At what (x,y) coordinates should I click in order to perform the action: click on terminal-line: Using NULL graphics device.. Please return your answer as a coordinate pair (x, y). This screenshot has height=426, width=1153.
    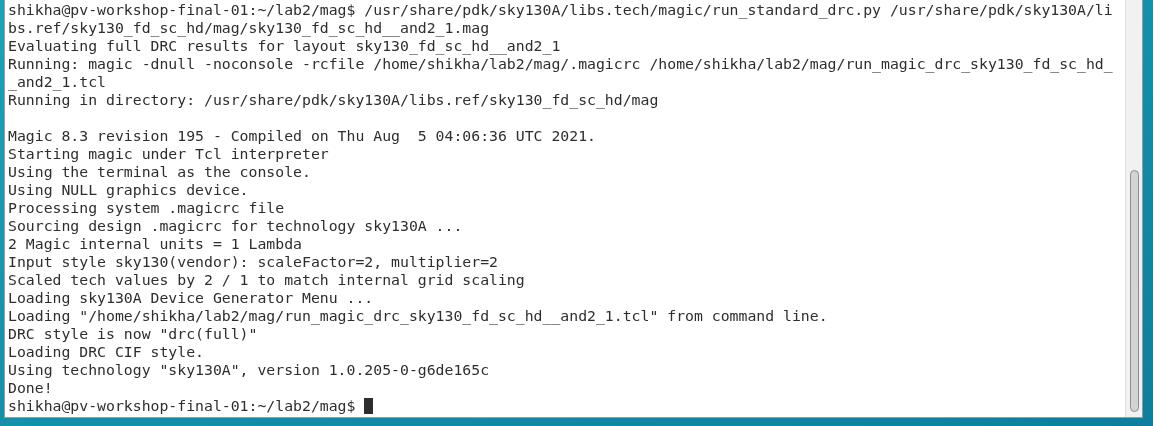
    Looking at the image, I should click on (128, 190).